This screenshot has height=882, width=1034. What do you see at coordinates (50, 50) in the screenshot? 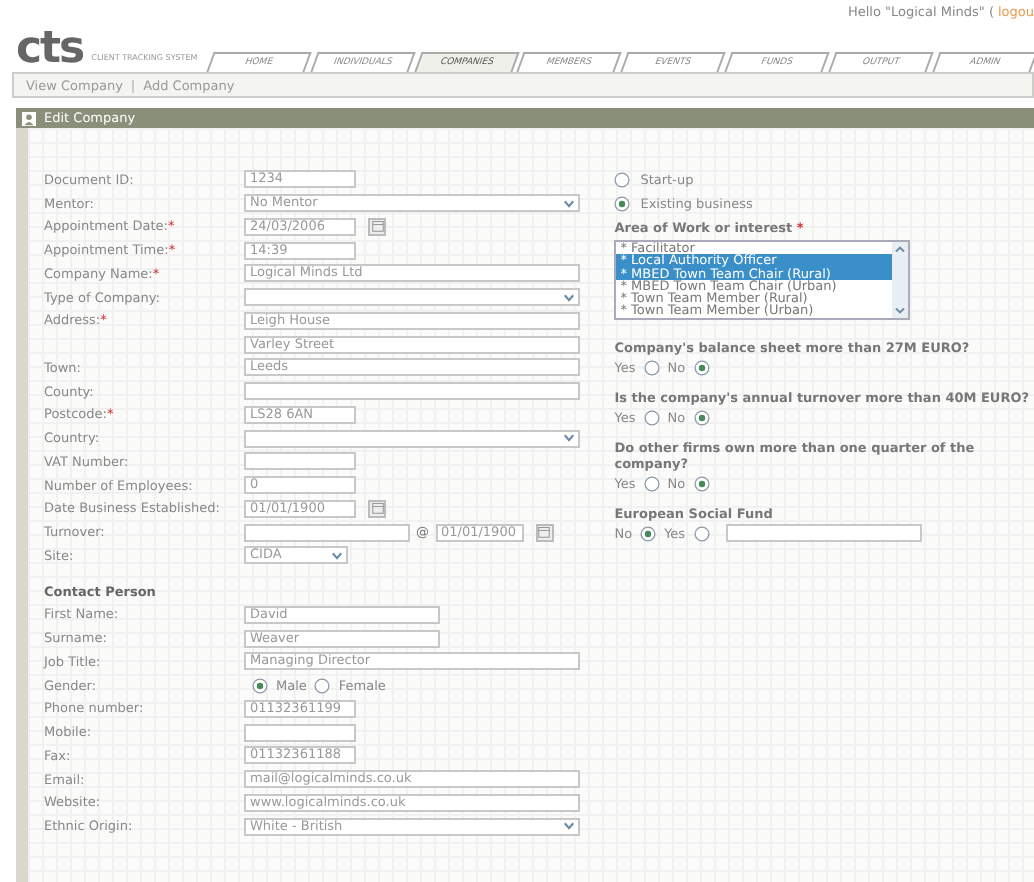
I see `logo-text: cts` at bounding box center [50, 50].